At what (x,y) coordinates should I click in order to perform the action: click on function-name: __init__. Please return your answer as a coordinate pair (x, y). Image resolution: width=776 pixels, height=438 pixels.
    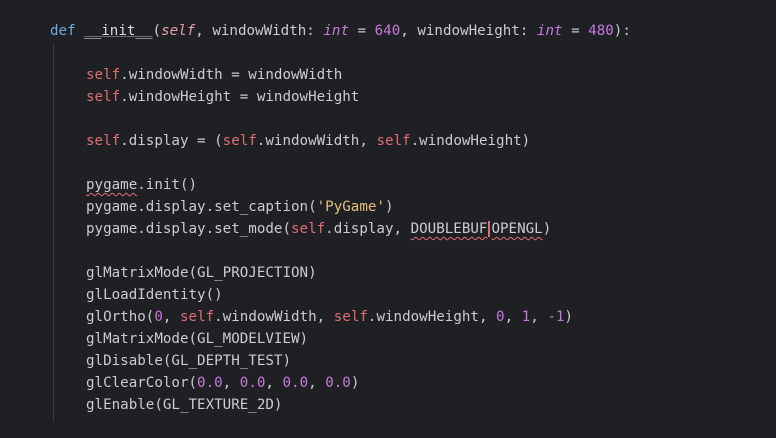
    Looking at the image, I should click on (118, 31).